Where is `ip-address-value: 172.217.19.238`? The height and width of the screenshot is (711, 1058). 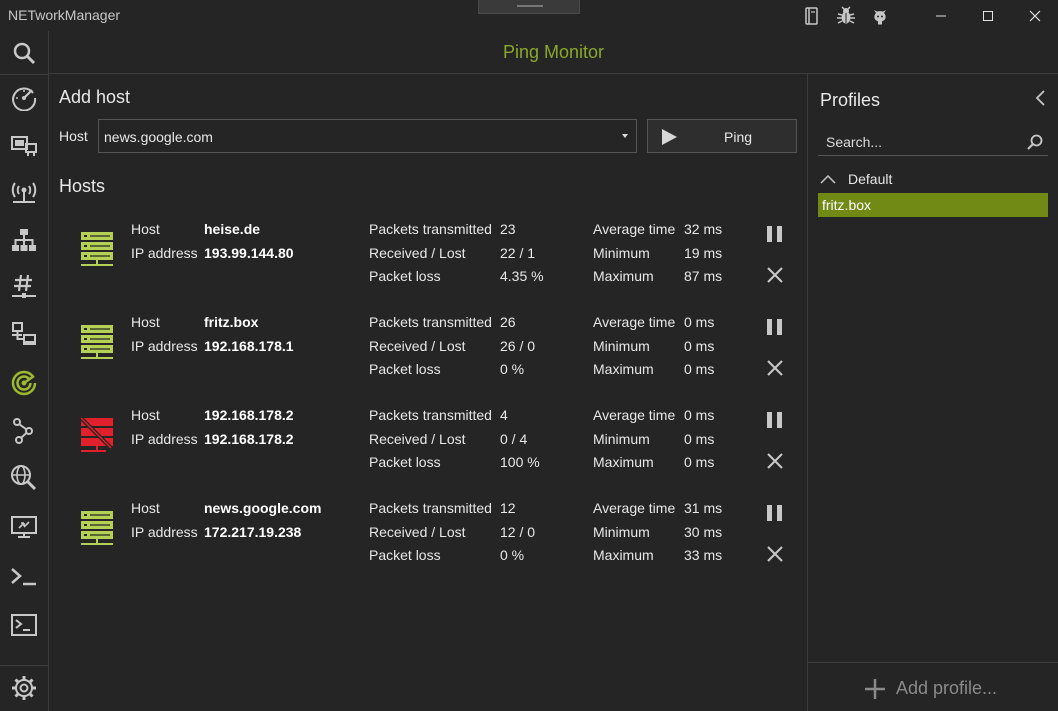 ip-address-value: 172.217.19.238 is located at coordinates (253, 532).